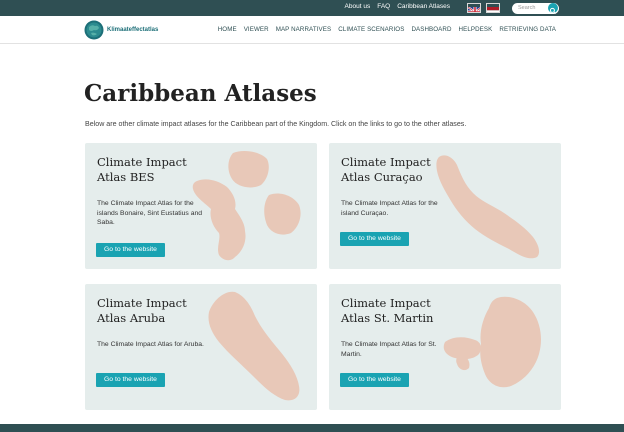 This screenshot has width=624, height=432. I want to click on go-to-website-button-bes: Go to the website, so click(130, 250).